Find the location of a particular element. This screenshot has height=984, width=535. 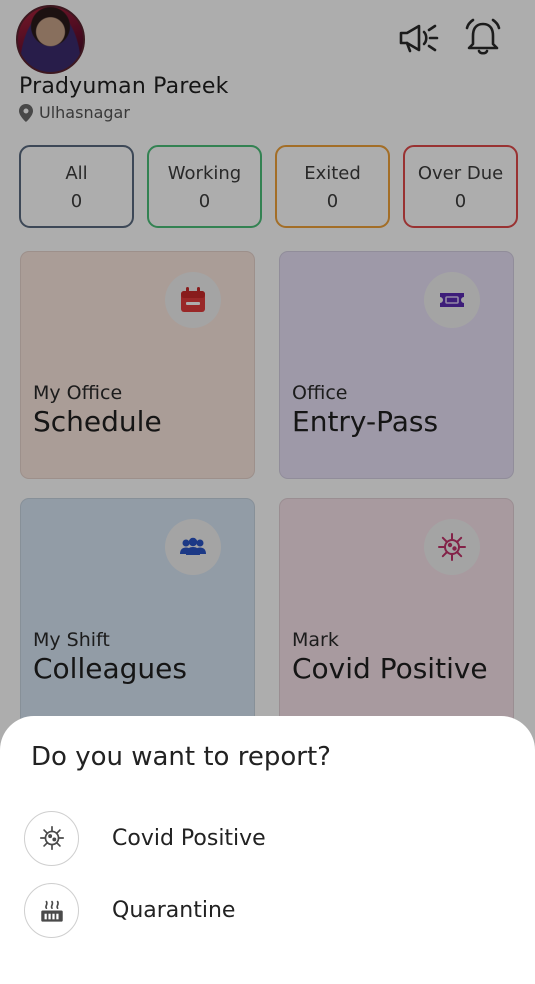

quarantine-icon is located at coordinates (51, 911).